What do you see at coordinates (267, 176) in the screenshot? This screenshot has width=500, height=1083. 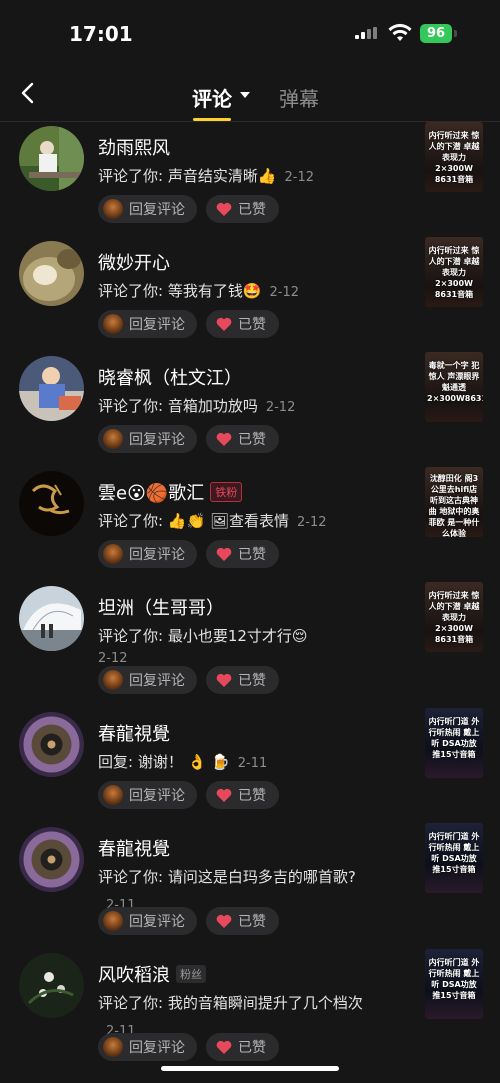 I see `thumbs-up-emoji: 👍` at bounding box center [267, 176].